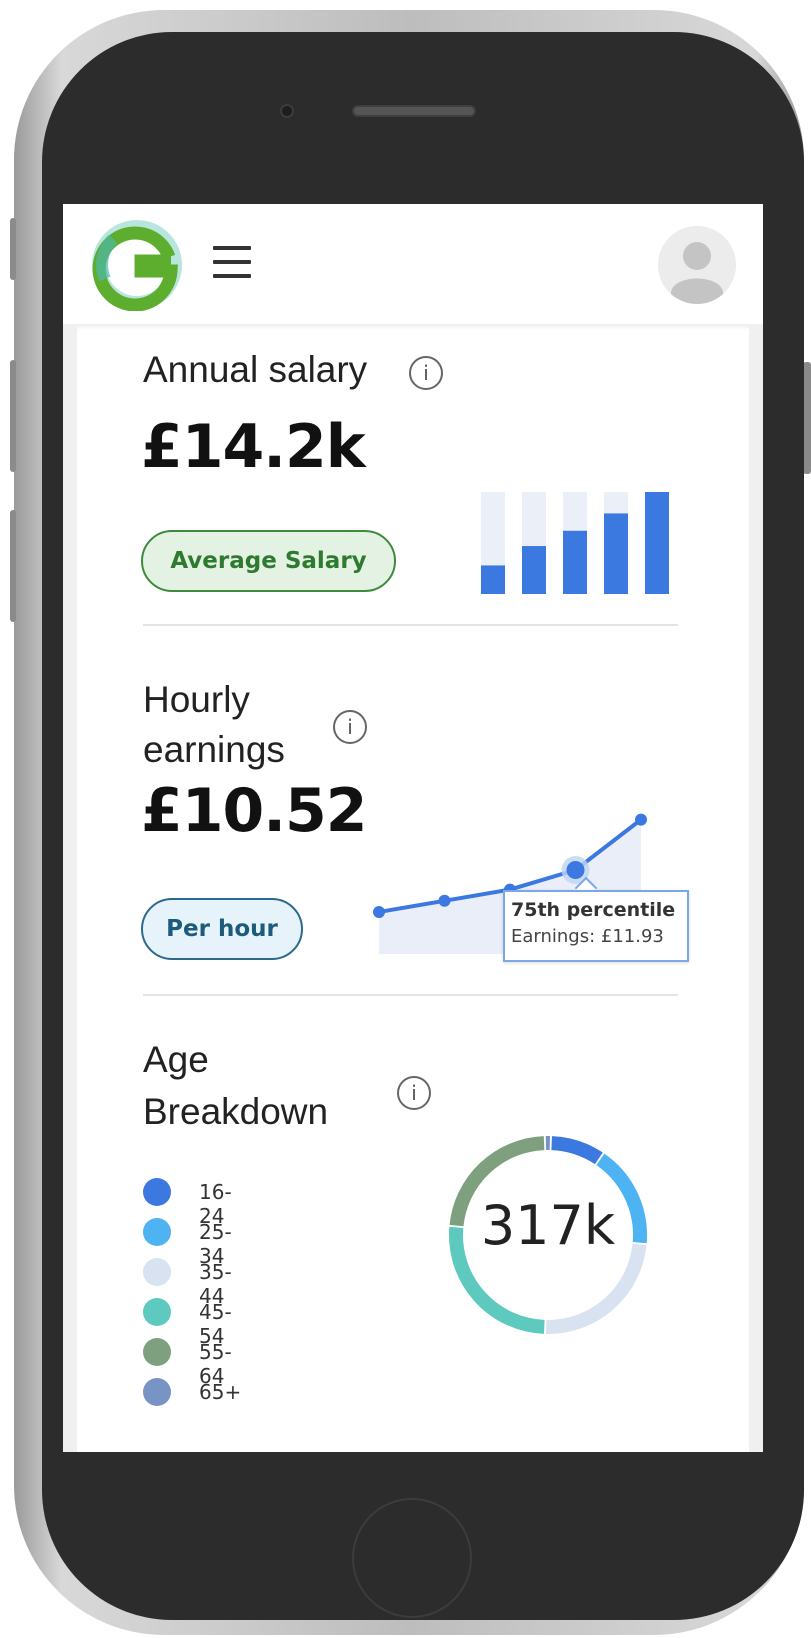 This screenshot has height=1638, width=811. What do you see at coordinates (70, 888) in the screenshot?
I see `content-border-left` at bounding box center [70, 888].